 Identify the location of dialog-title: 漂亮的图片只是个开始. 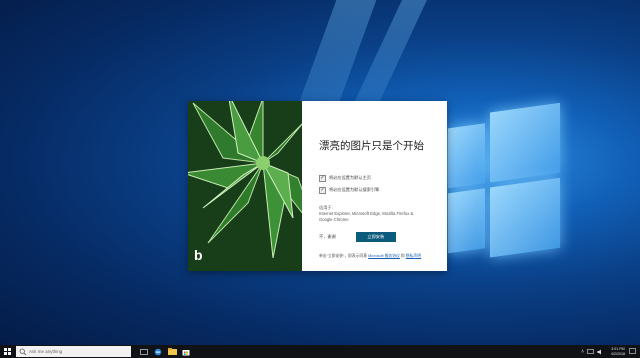
(371, 146).